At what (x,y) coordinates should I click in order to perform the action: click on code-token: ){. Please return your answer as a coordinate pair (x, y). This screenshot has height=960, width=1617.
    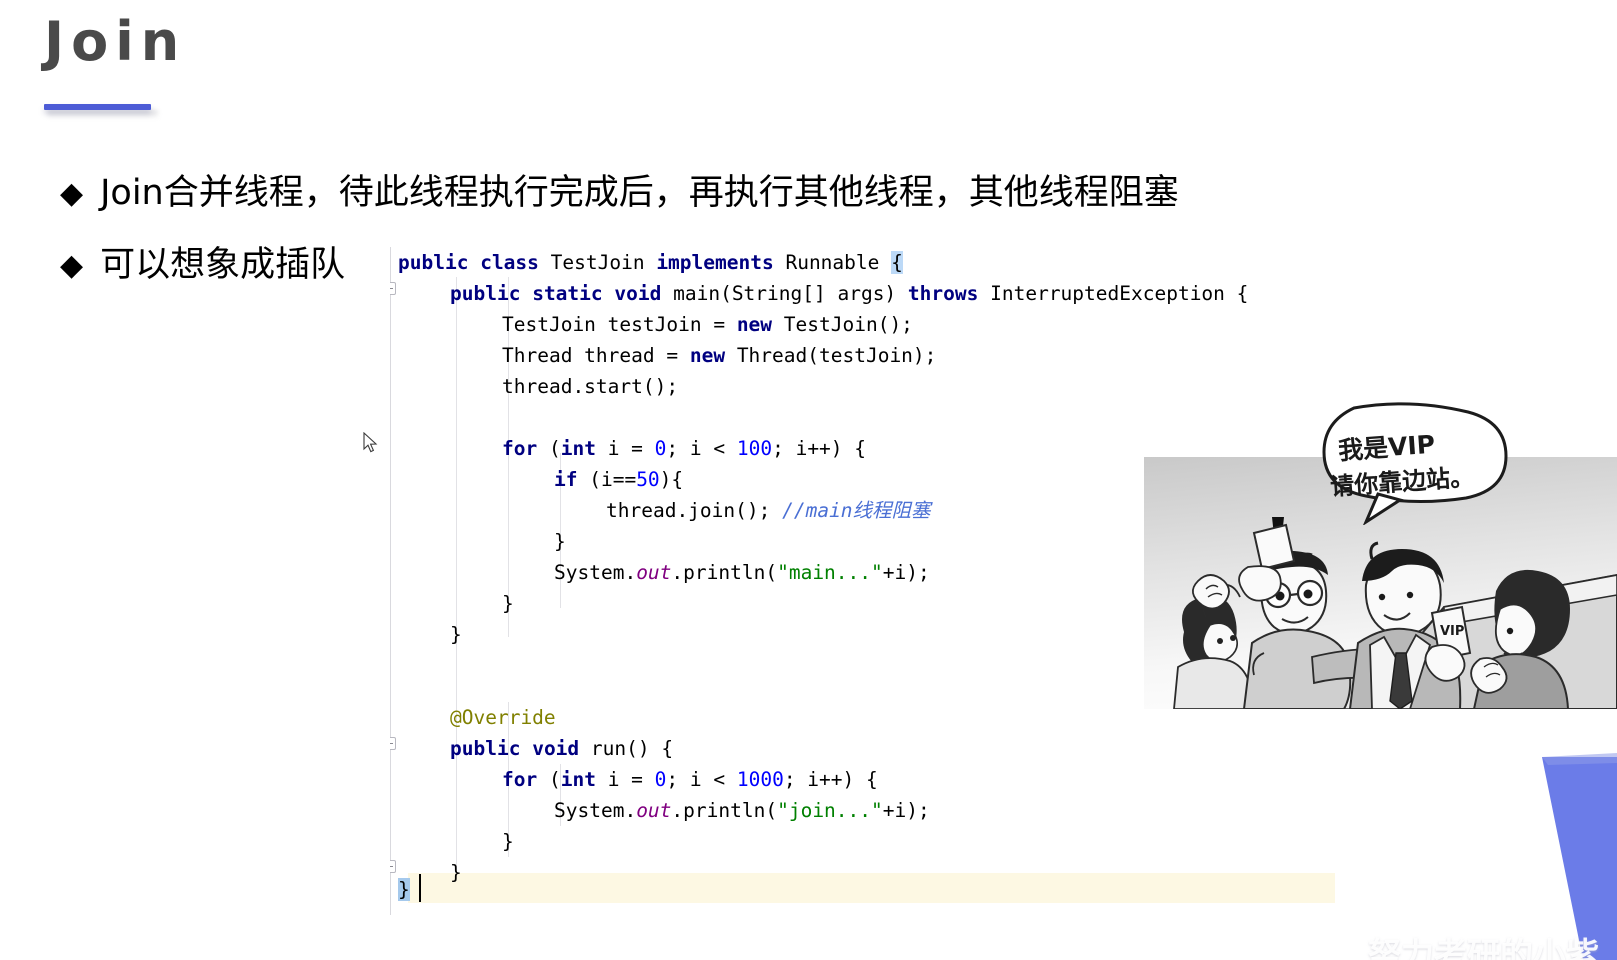
    Looking at the image, I should click on (671, 479).